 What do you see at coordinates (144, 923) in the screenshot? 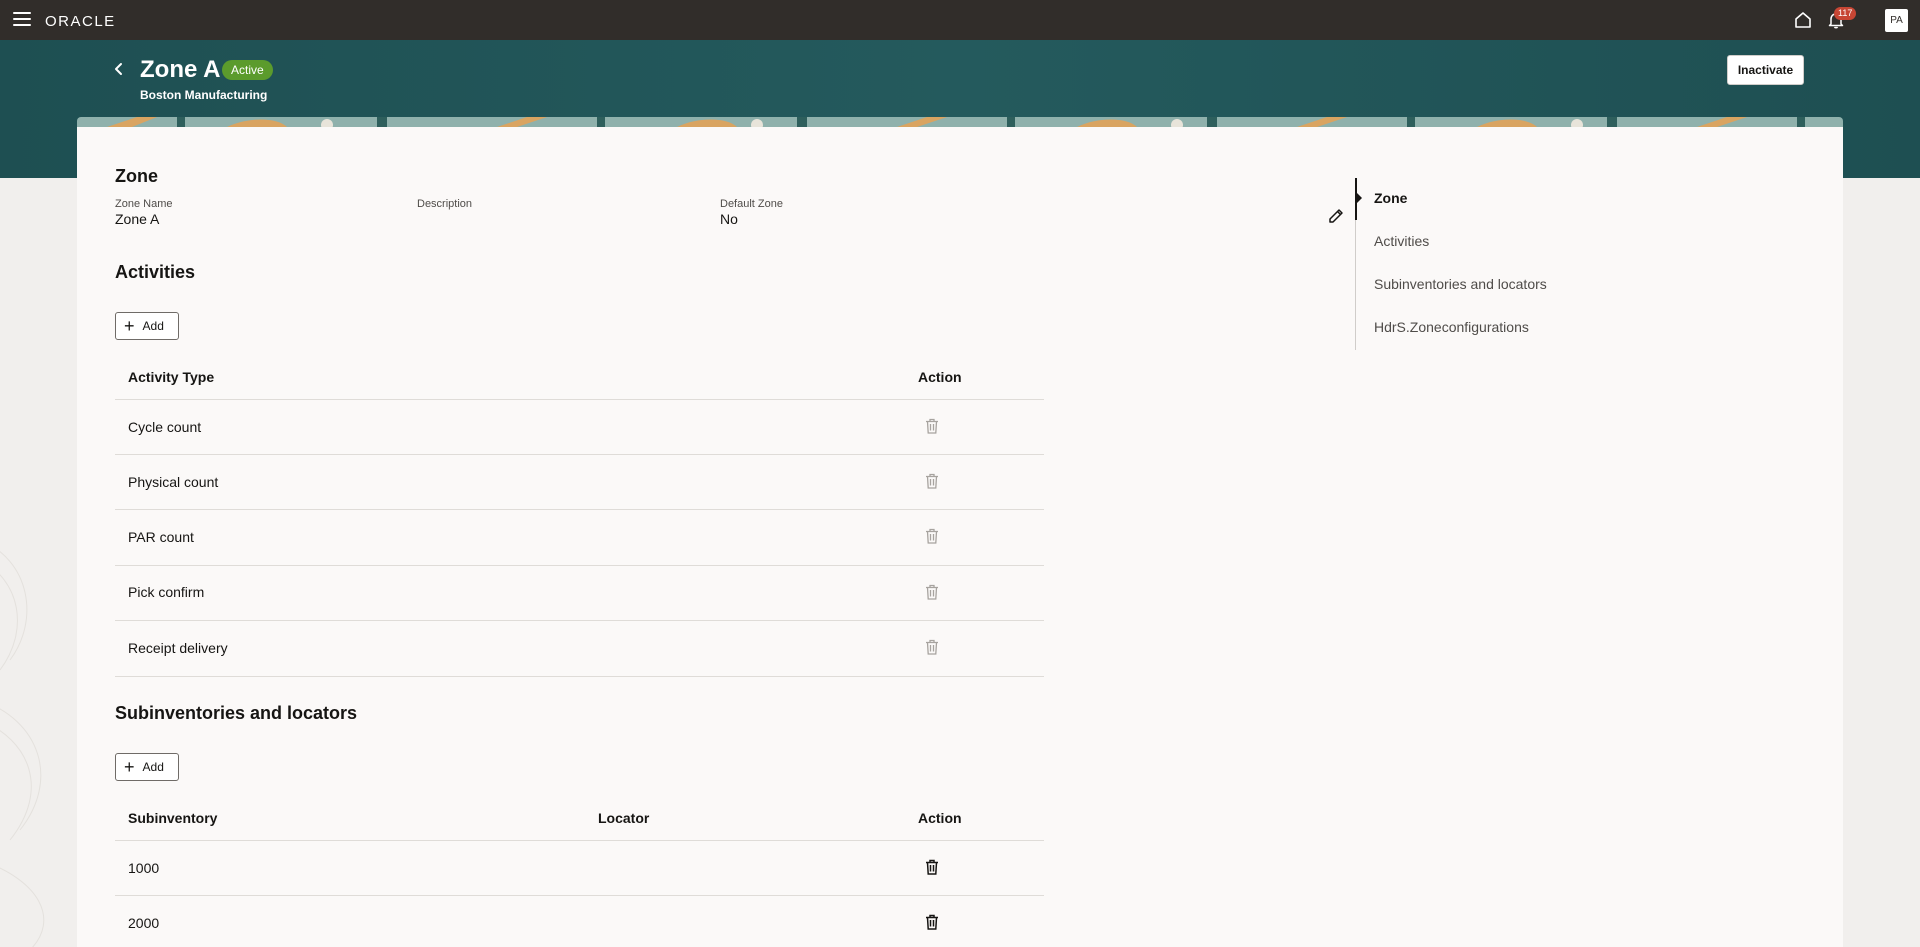
I see `subinventory-row-value: 2000` at bounding box center [144, 923].